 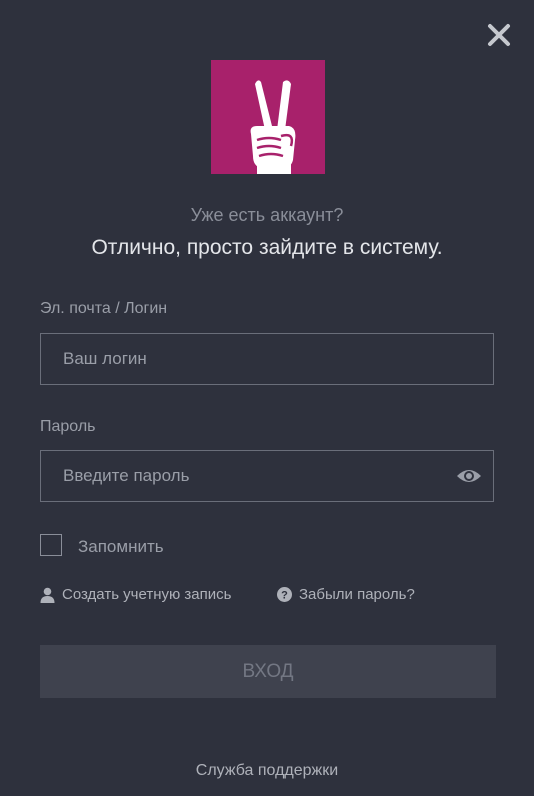 What do you see at coordinates (357, 594) in the screenshot?
I see `forgot-password-label: Забыли пароль?` at bounding box center [357, 594].